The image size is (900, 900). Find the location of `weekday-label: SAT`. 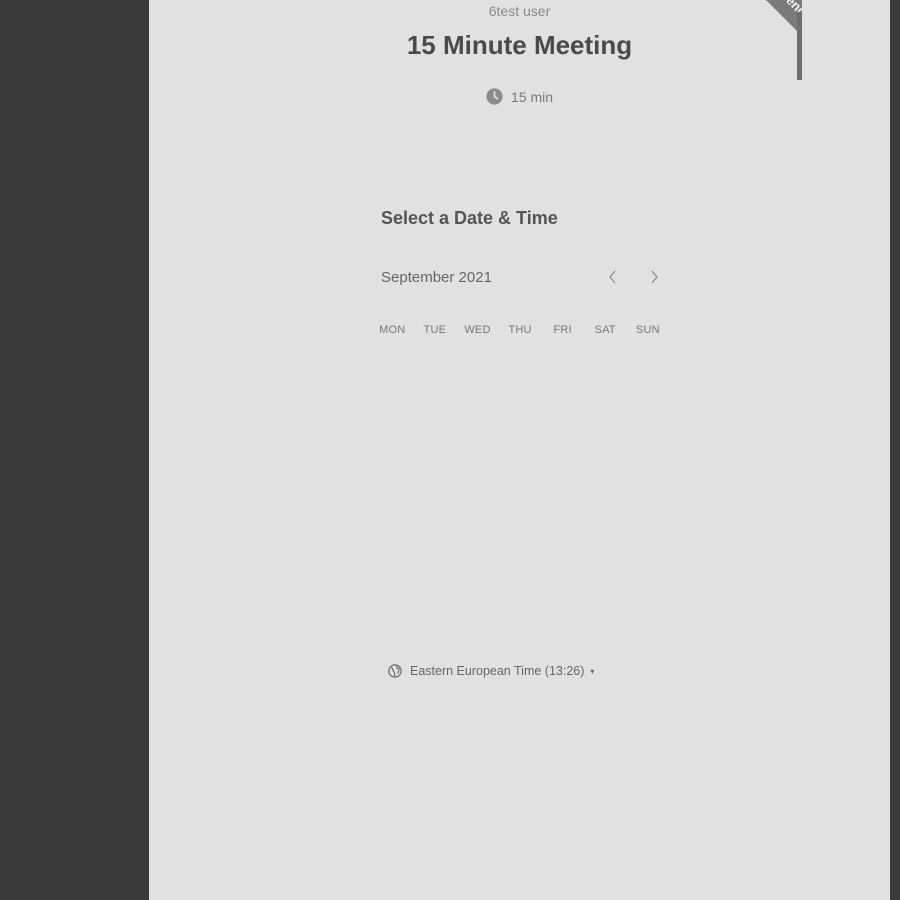

weekday-label: SAT is located at coordinates (605, 330).